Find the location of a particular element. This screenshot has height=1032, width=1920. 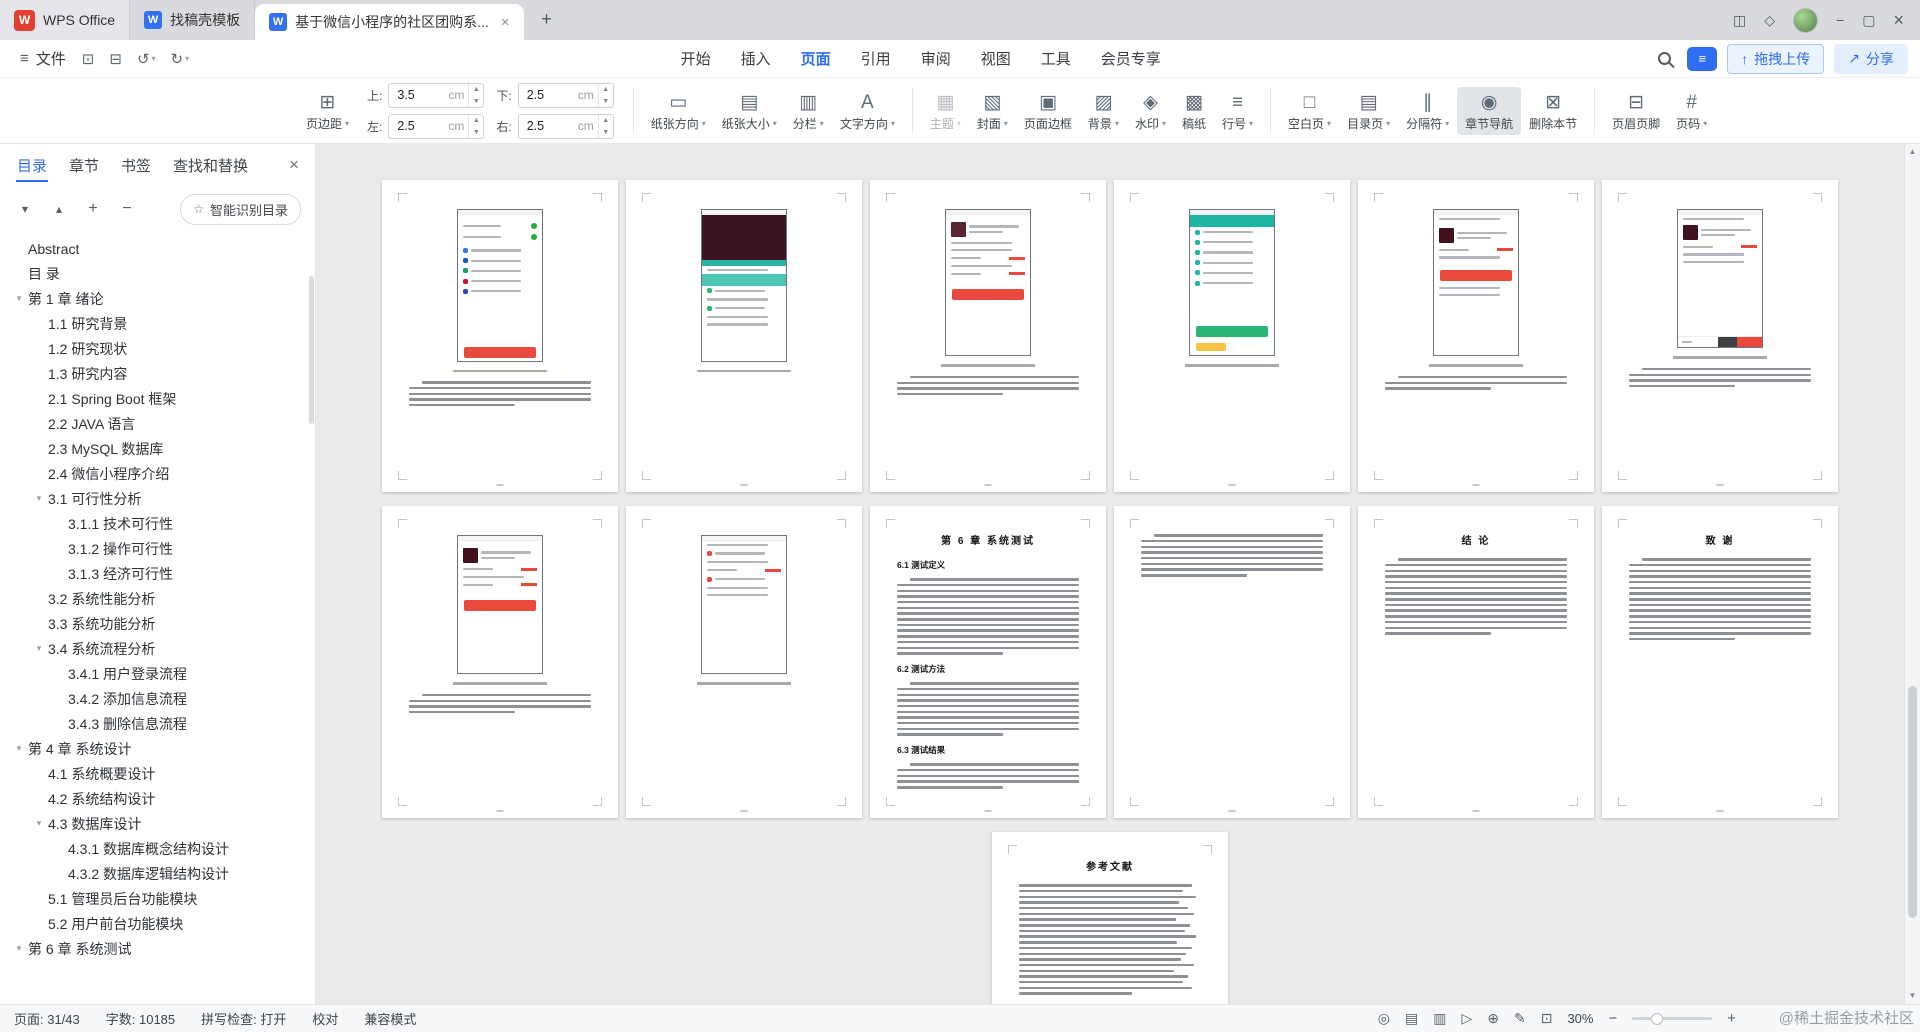

skin-icon: ◇ is located at coordinates (1769, 20).